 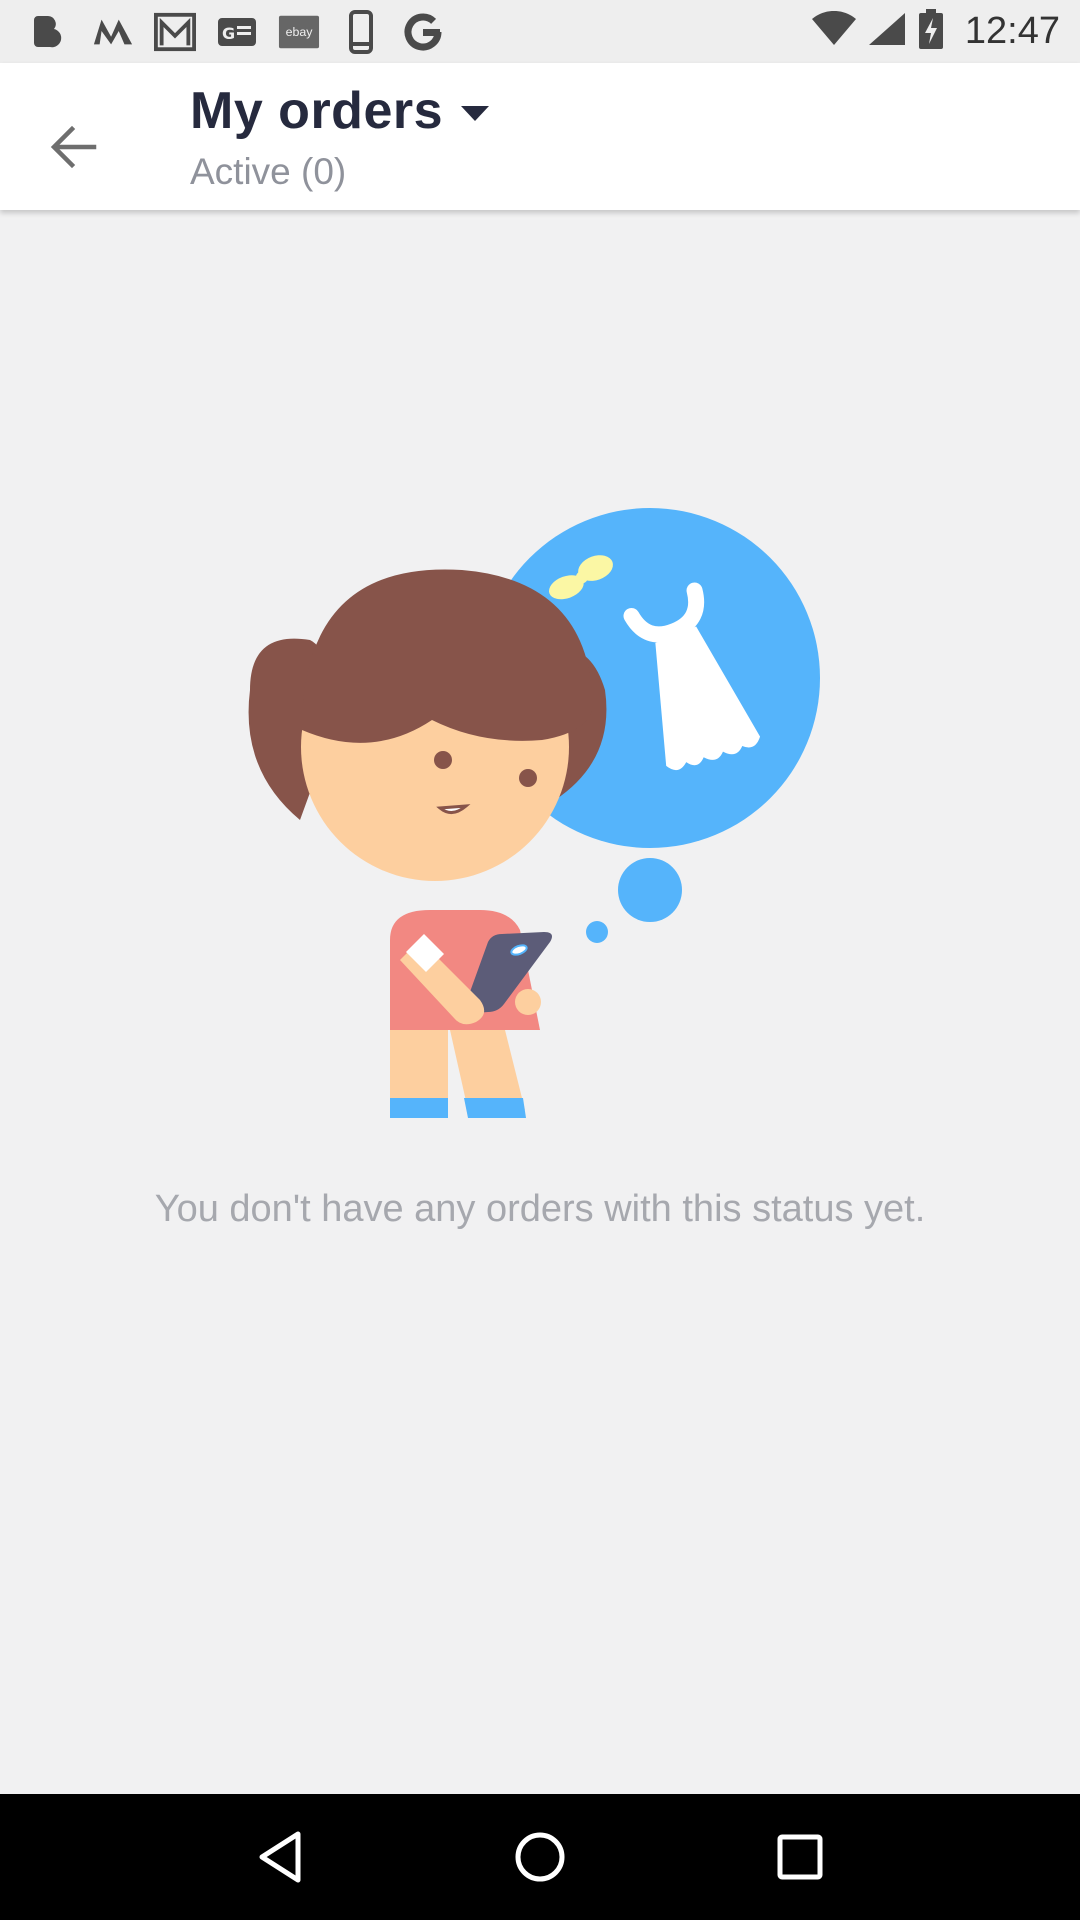 I want to click on back-nav-icon, so click(x=280, y=1857).